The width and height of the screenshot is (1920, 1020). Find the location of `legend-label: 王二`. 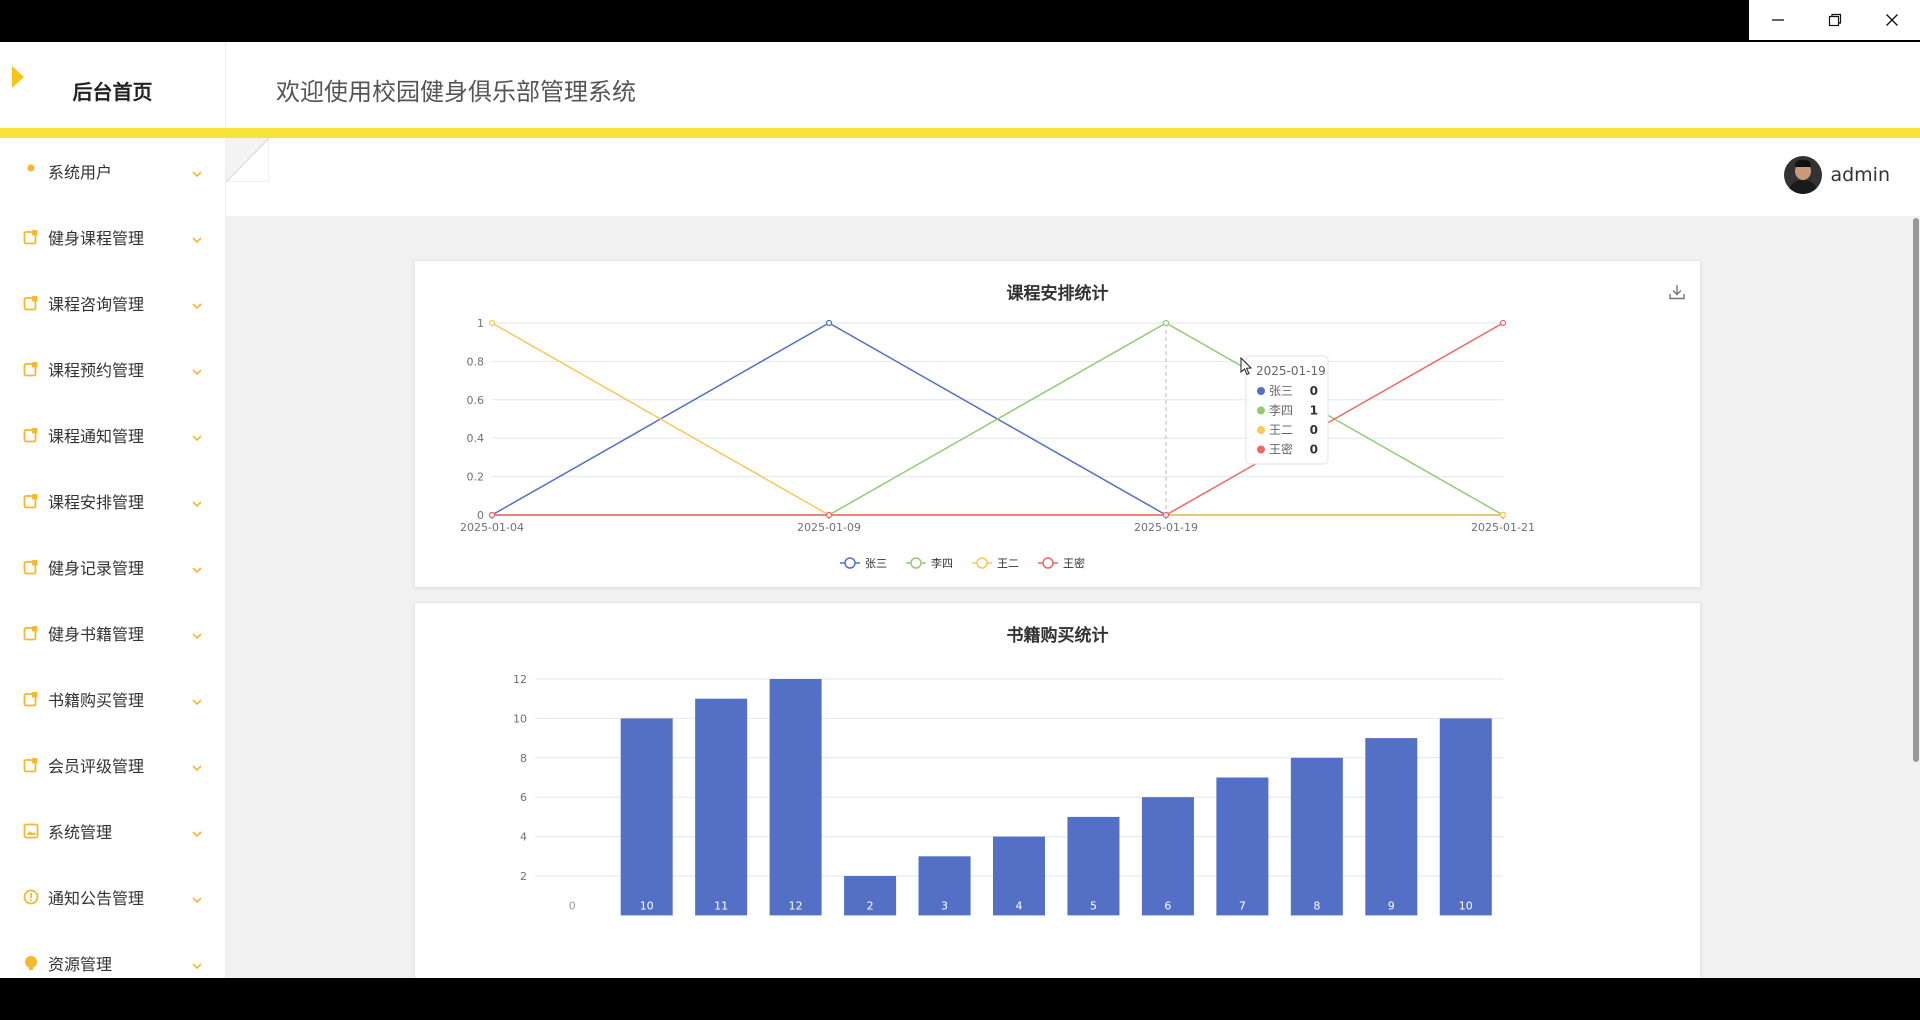

legend-label: 王二 is located at coordinates (1008, 563).